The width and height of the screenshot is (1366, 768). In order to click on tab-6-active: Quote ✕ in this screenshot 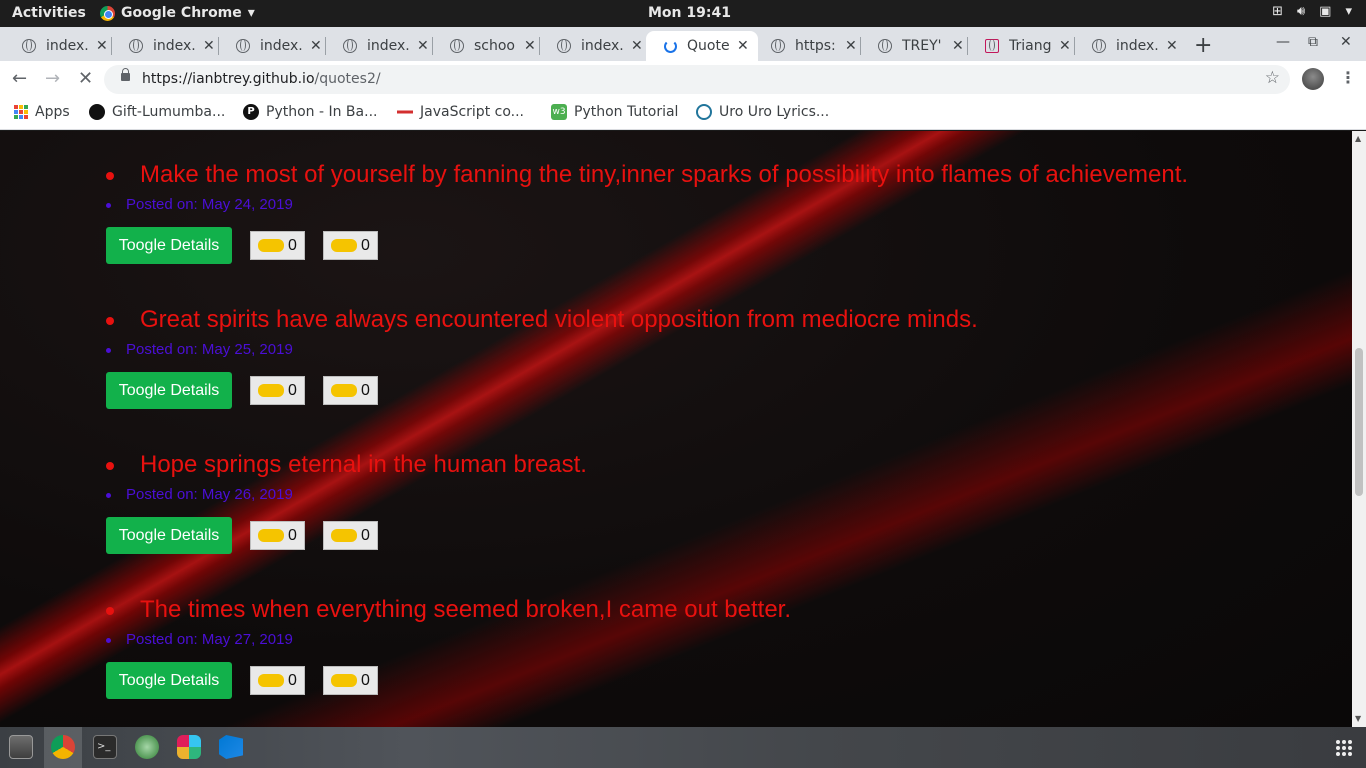, I will do `click(702, 46)`.